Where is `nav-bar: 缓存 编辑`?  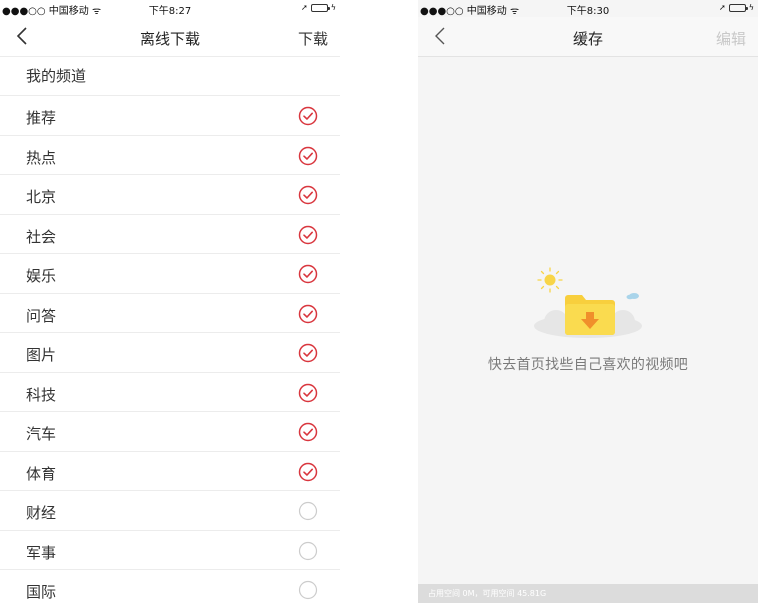
nav-bar: 缓存 编辑 is located at coordinates (588, 37).